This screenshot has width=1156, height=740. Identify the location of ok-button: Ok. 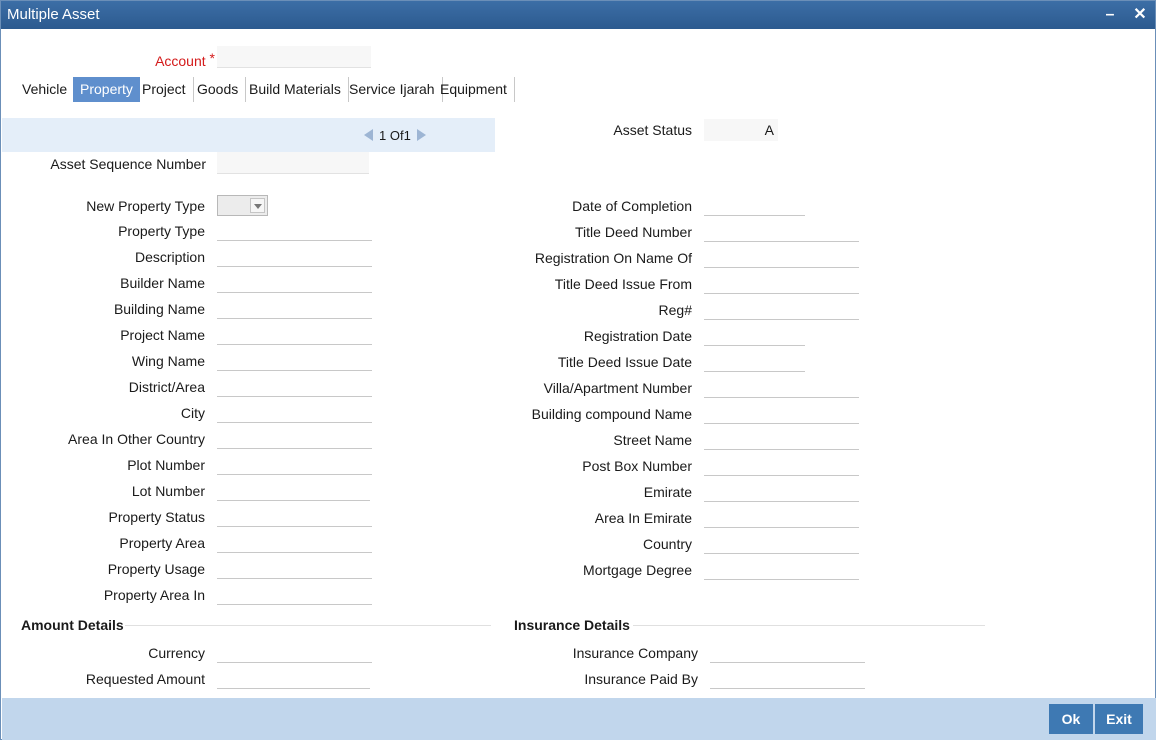
(1071, 719).